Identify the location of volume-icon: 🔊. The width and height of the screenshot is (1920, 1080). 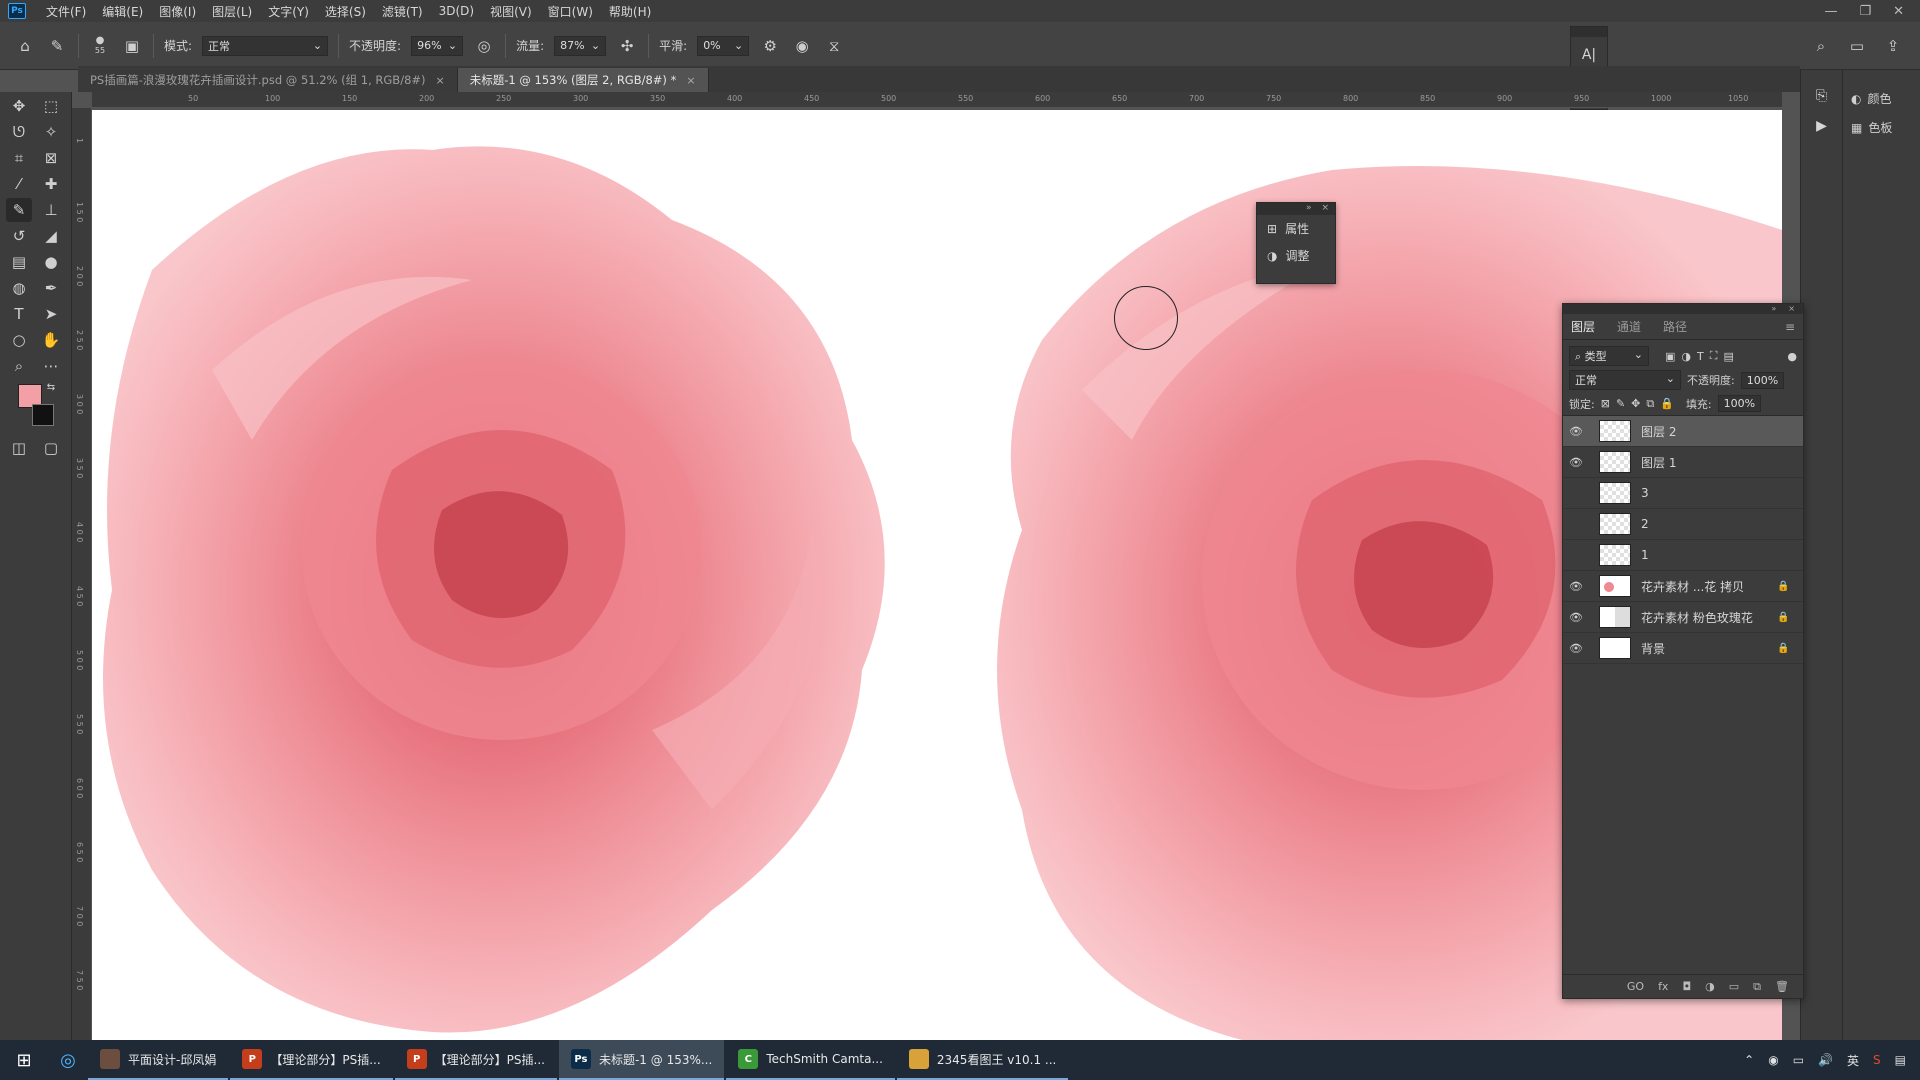
(1825, 1060).